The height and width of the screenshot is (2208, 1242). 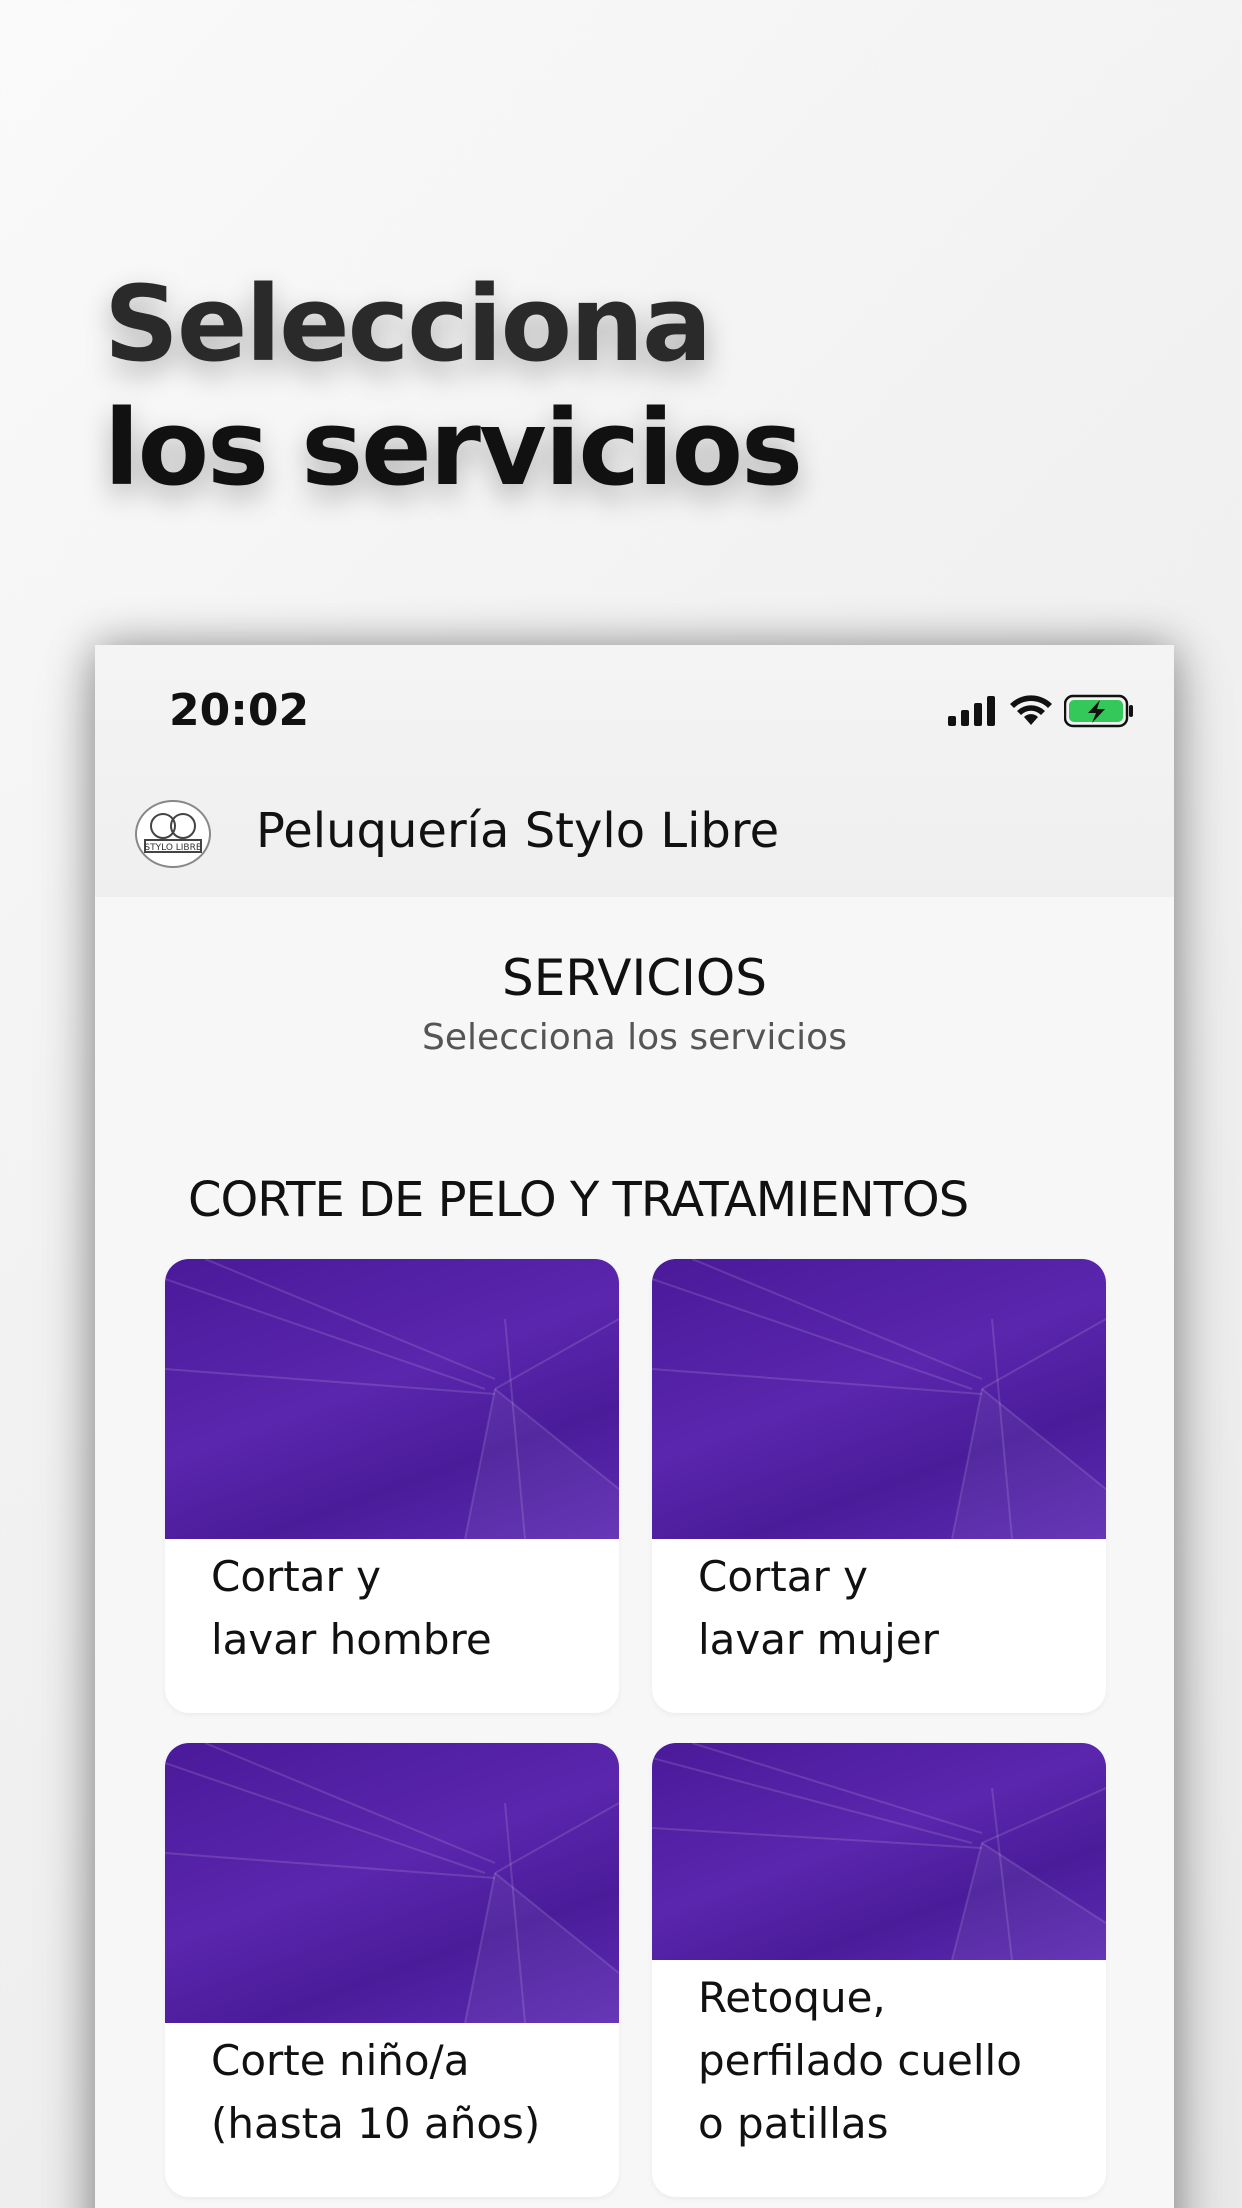 I want to click on hero-line-1: Selecciona, so click(x=408, y=324).